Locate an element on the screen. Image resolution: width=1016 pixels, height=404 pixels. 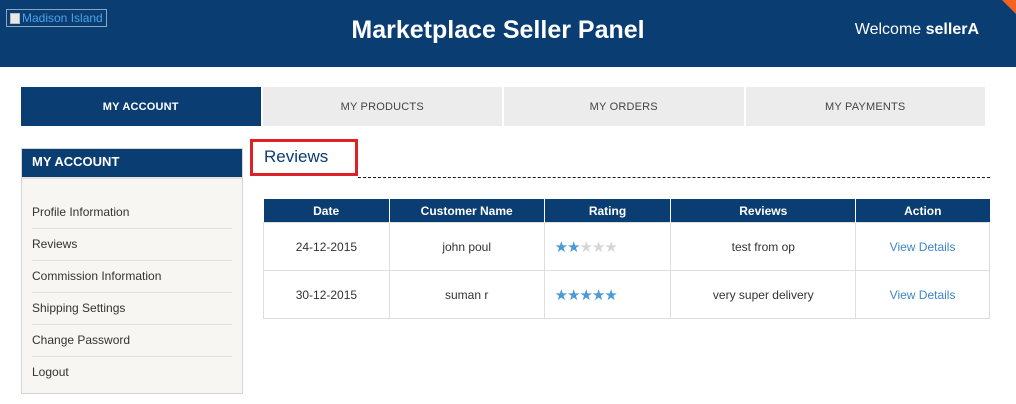
welcome-message: Welcome sellerA is located at coordinates (917, 30).